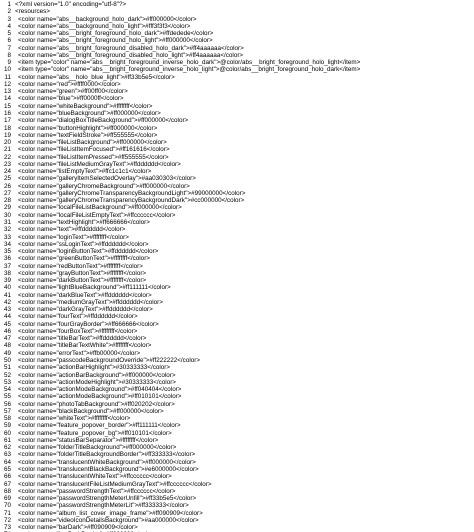 This screenshot has height=532, width=474. Describe the element at coordinates (70, 4) in the screenshot. I see `code-text: <?xml version="1.0" encoding="utf-8"?>` at that location.